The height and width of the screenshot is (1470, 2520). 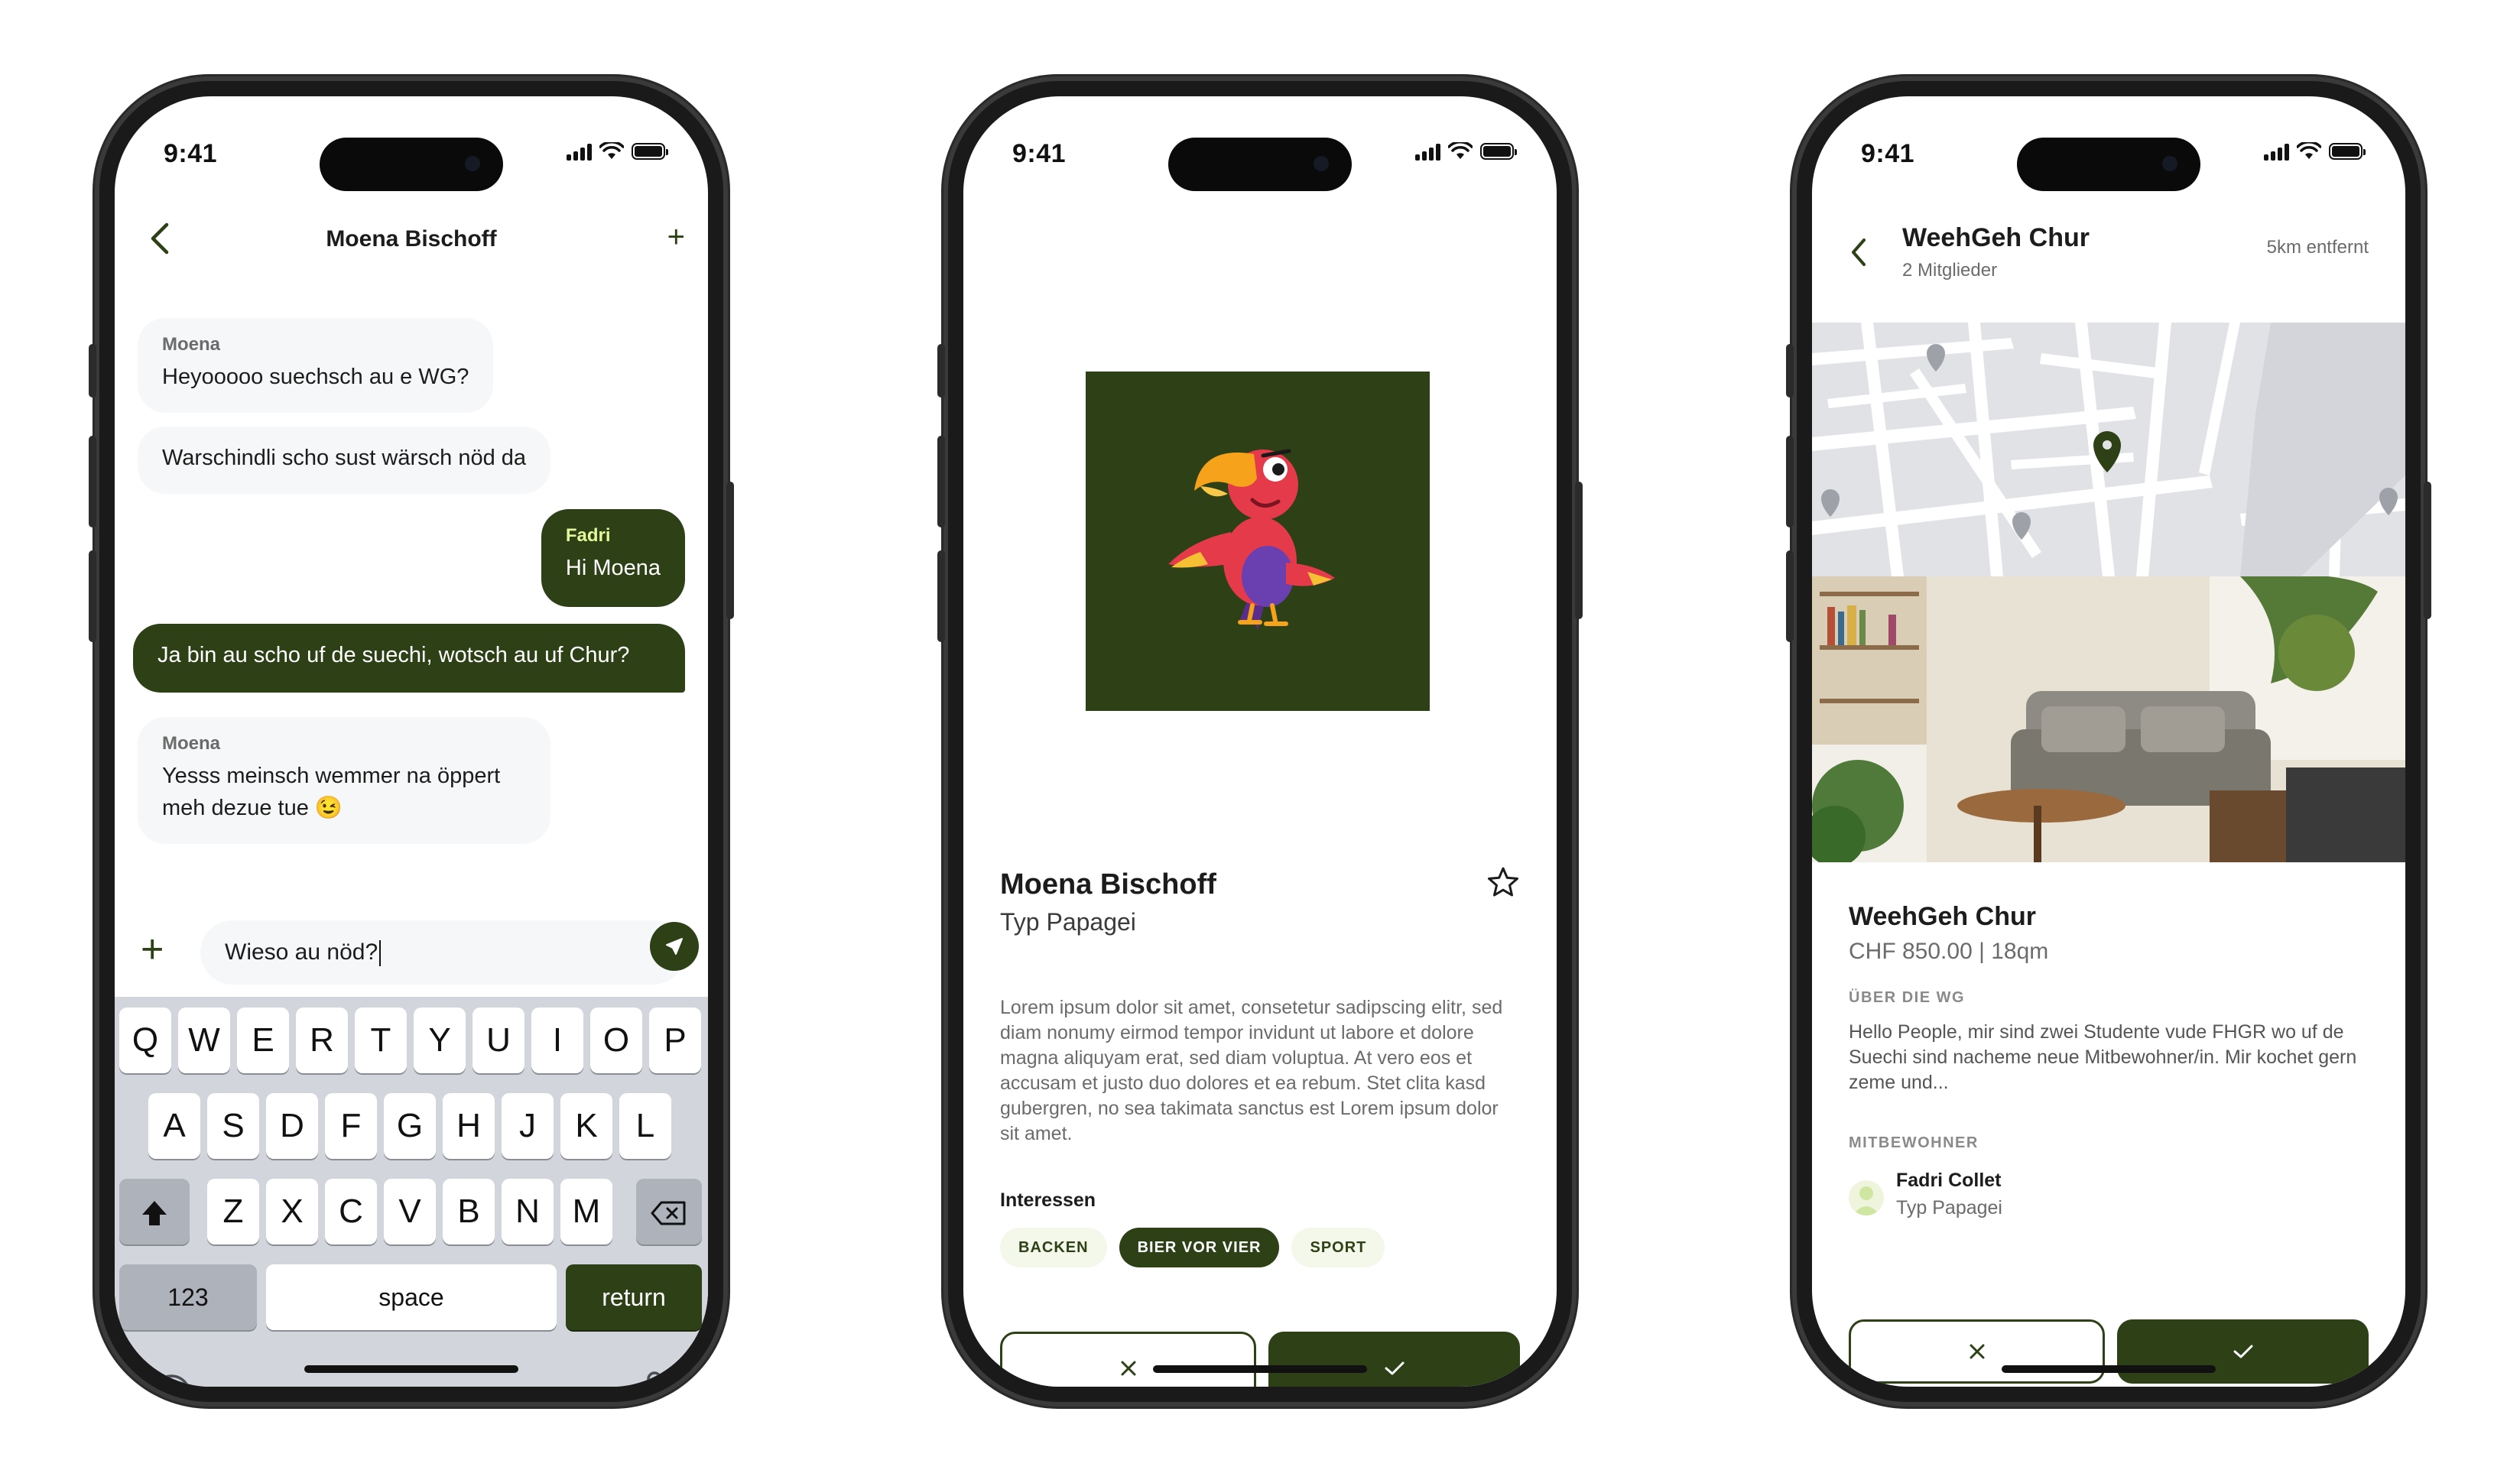 I want to click on emoji-icon, so click(x=171, y=1379).